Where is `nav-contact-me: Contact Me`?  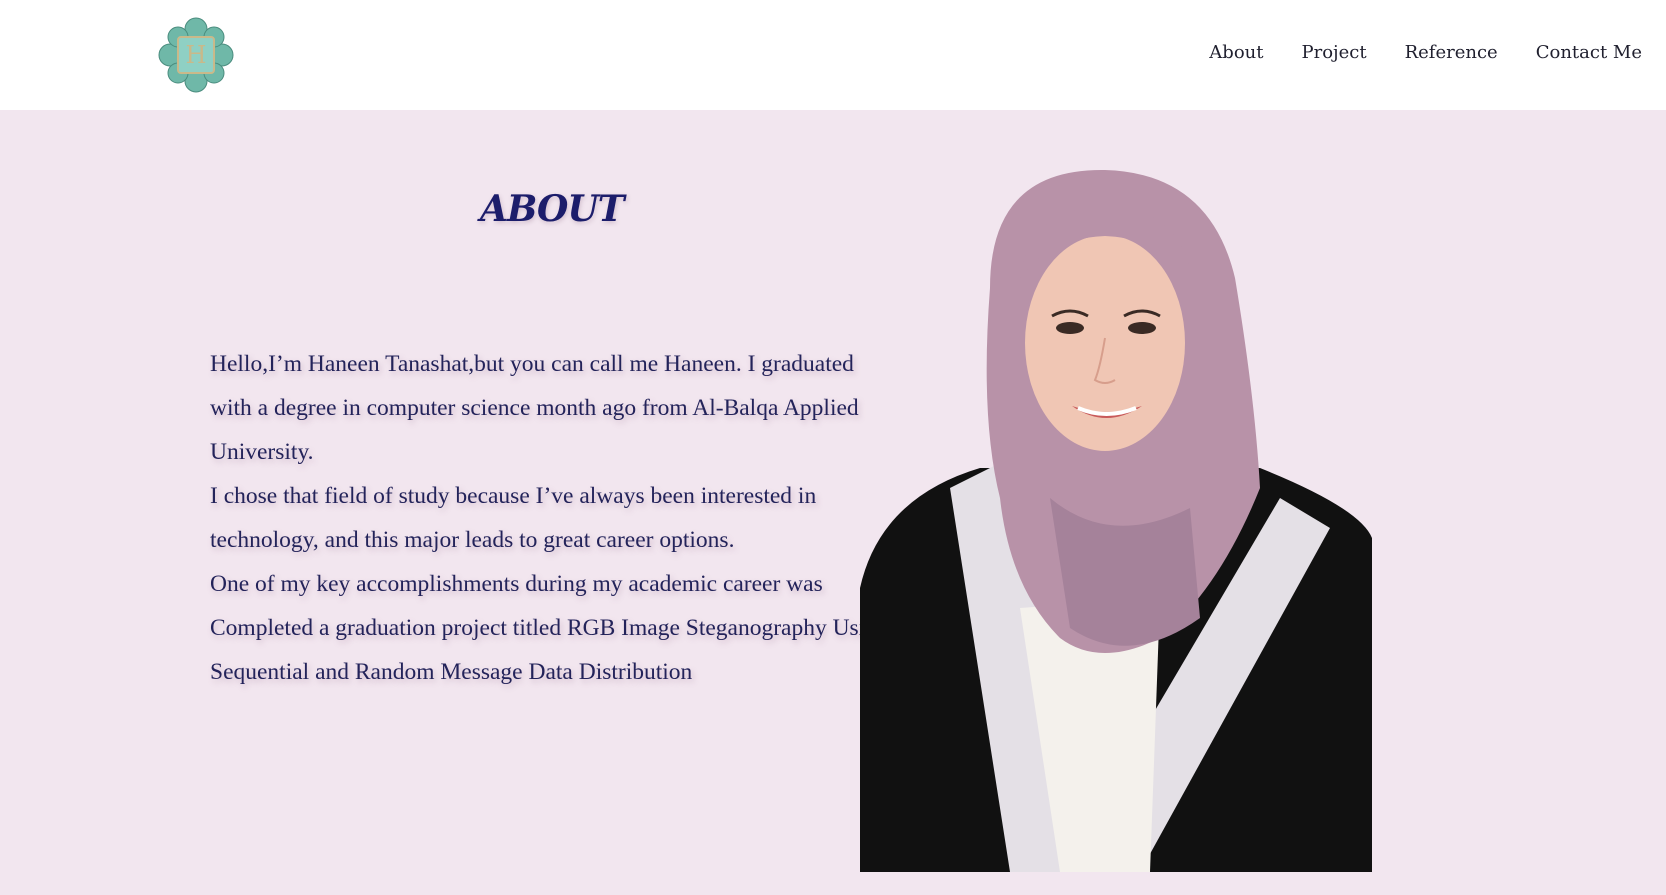
nav-contact-me: Contact Me is located at coordinates (1589, 52).